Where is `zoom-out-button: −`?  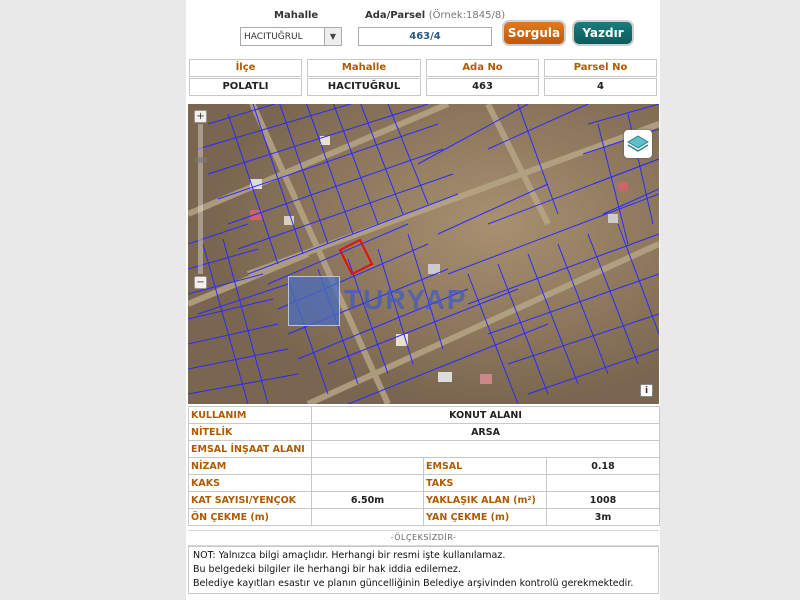 zoom-out-button: − is located at coordinates (200, 282).